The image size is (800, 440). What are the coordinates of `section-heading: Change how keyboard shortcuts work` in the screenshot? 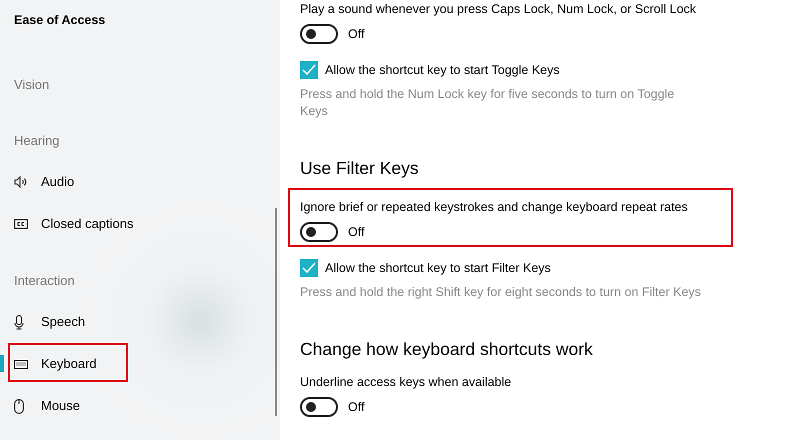 It's located at (446, 349).